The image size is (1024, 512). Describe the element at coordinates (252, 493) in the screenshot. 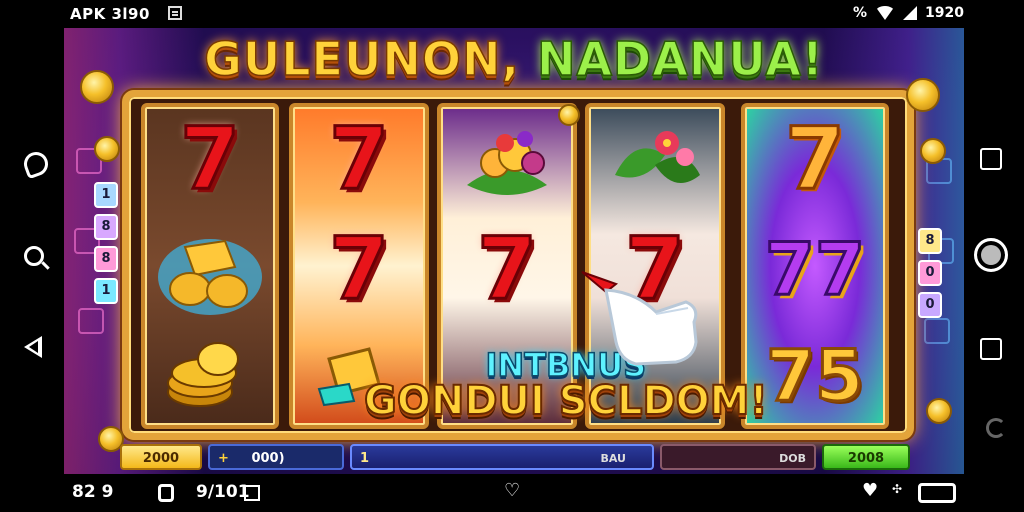

I see `grid-icon` at that location.